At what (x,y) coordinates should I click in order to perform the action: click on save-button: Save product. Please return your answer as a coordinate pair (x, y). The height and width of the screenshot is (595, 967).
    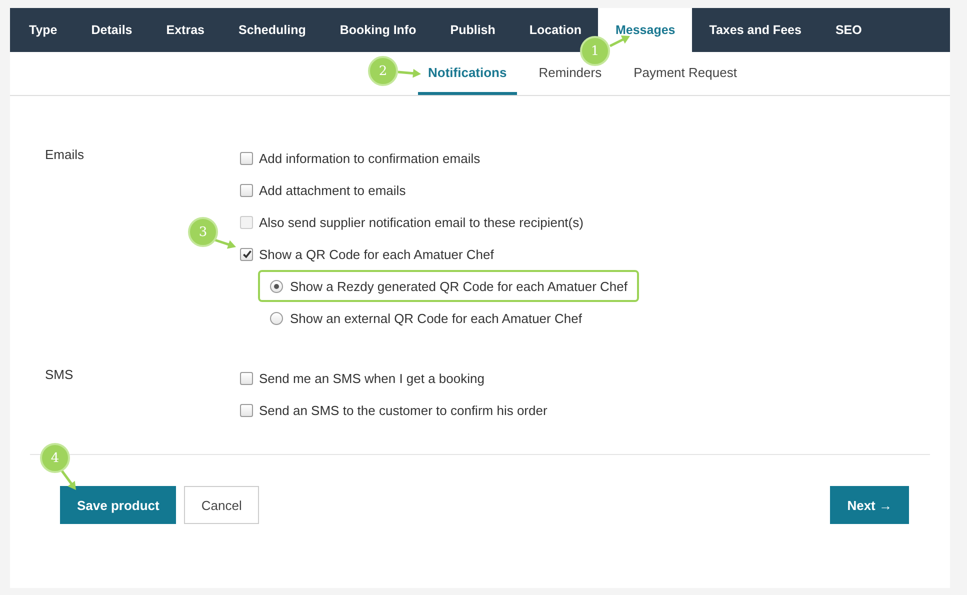
    Looking at the image, I should click on (118, 505).